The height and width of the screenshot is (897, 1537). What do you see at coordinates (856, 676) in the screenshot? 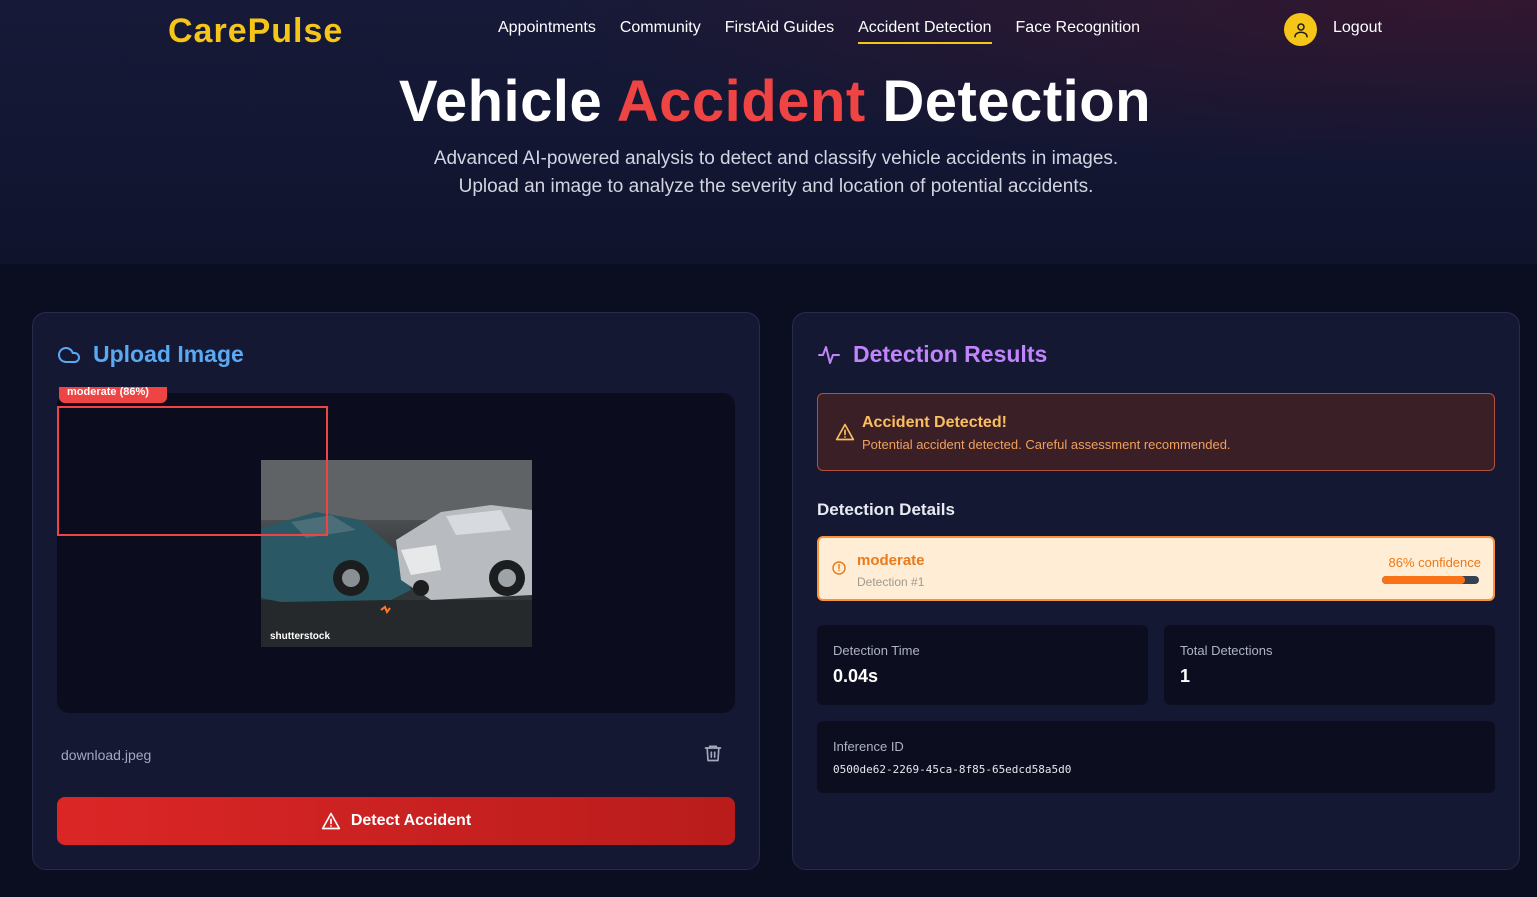
I see `detection-time-value: 0.04s` at bounding box center [856, 676].